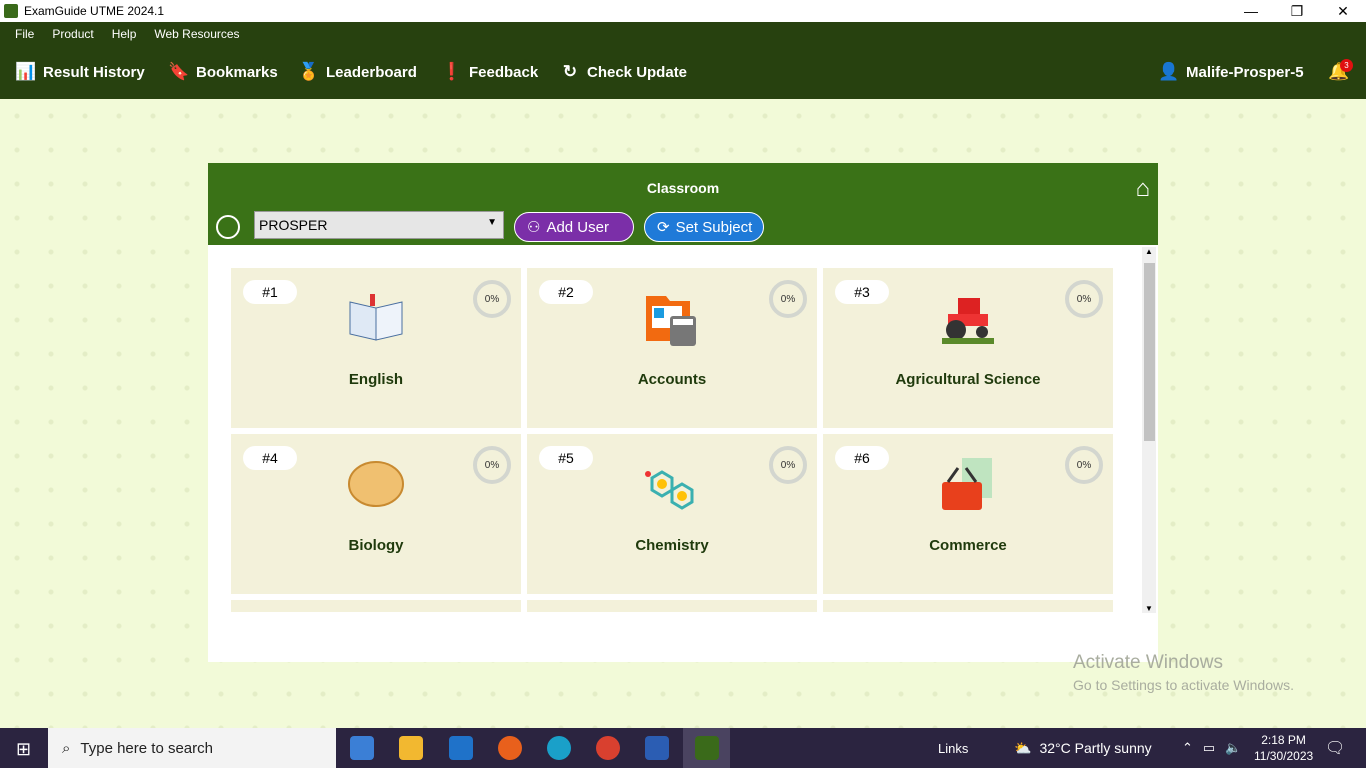  What do you see at coordinates (1143, 189) in the screenshot?
I see `home-icon: ⌂` at bounding box center [1143, 189].